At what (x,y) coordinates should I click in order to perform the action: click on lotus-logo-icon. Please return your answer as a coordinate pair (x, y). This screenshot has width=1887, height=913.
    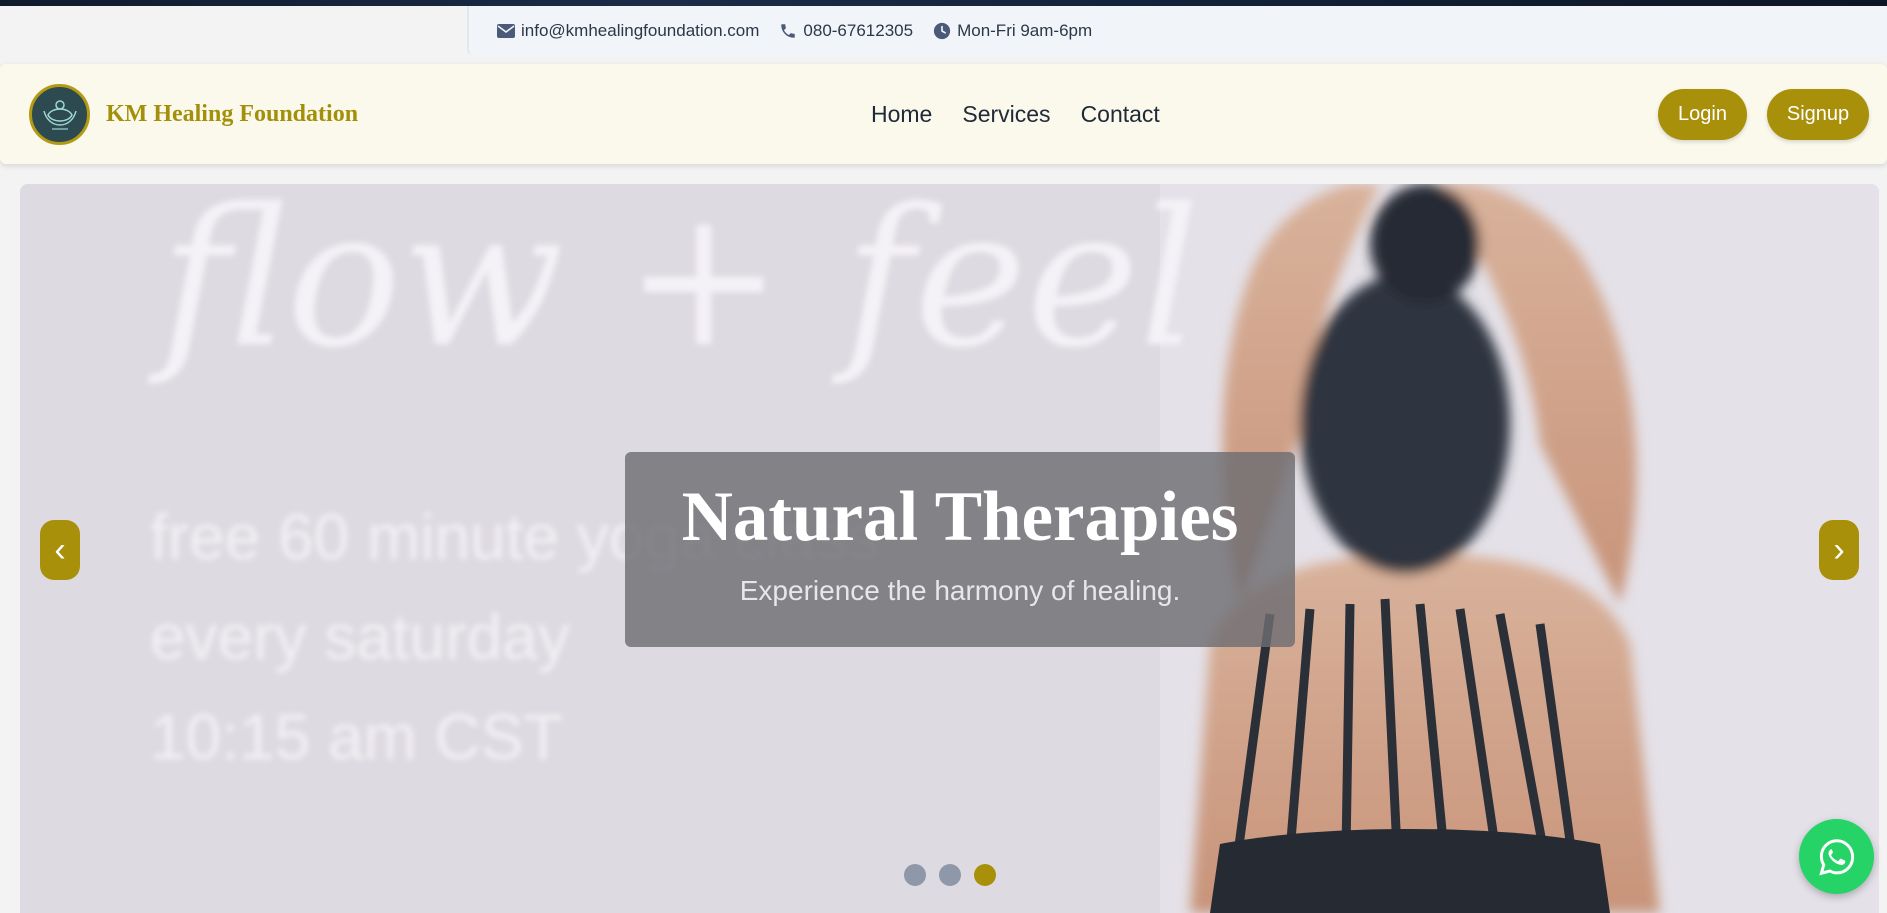
    Looking at the image, I should click on (59, 114).